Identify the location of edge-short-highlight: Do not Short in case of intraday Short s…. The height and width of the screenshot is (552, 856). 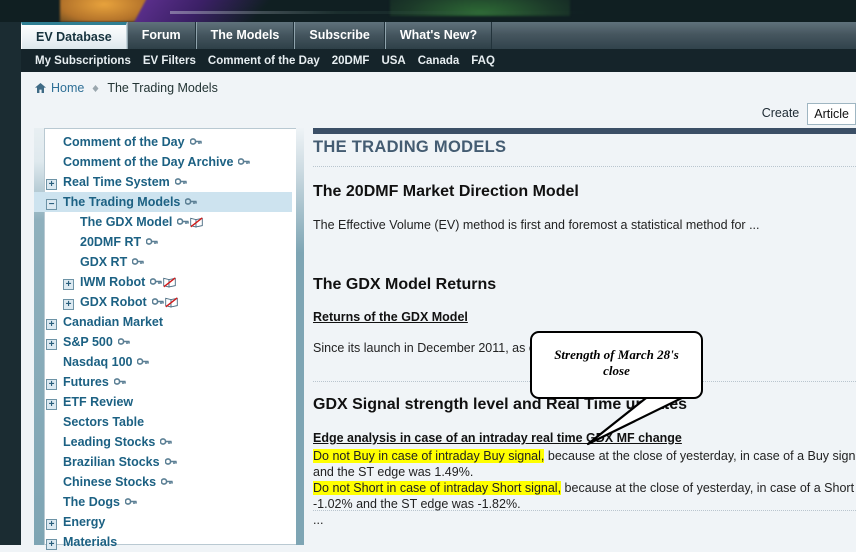
(437, 488).